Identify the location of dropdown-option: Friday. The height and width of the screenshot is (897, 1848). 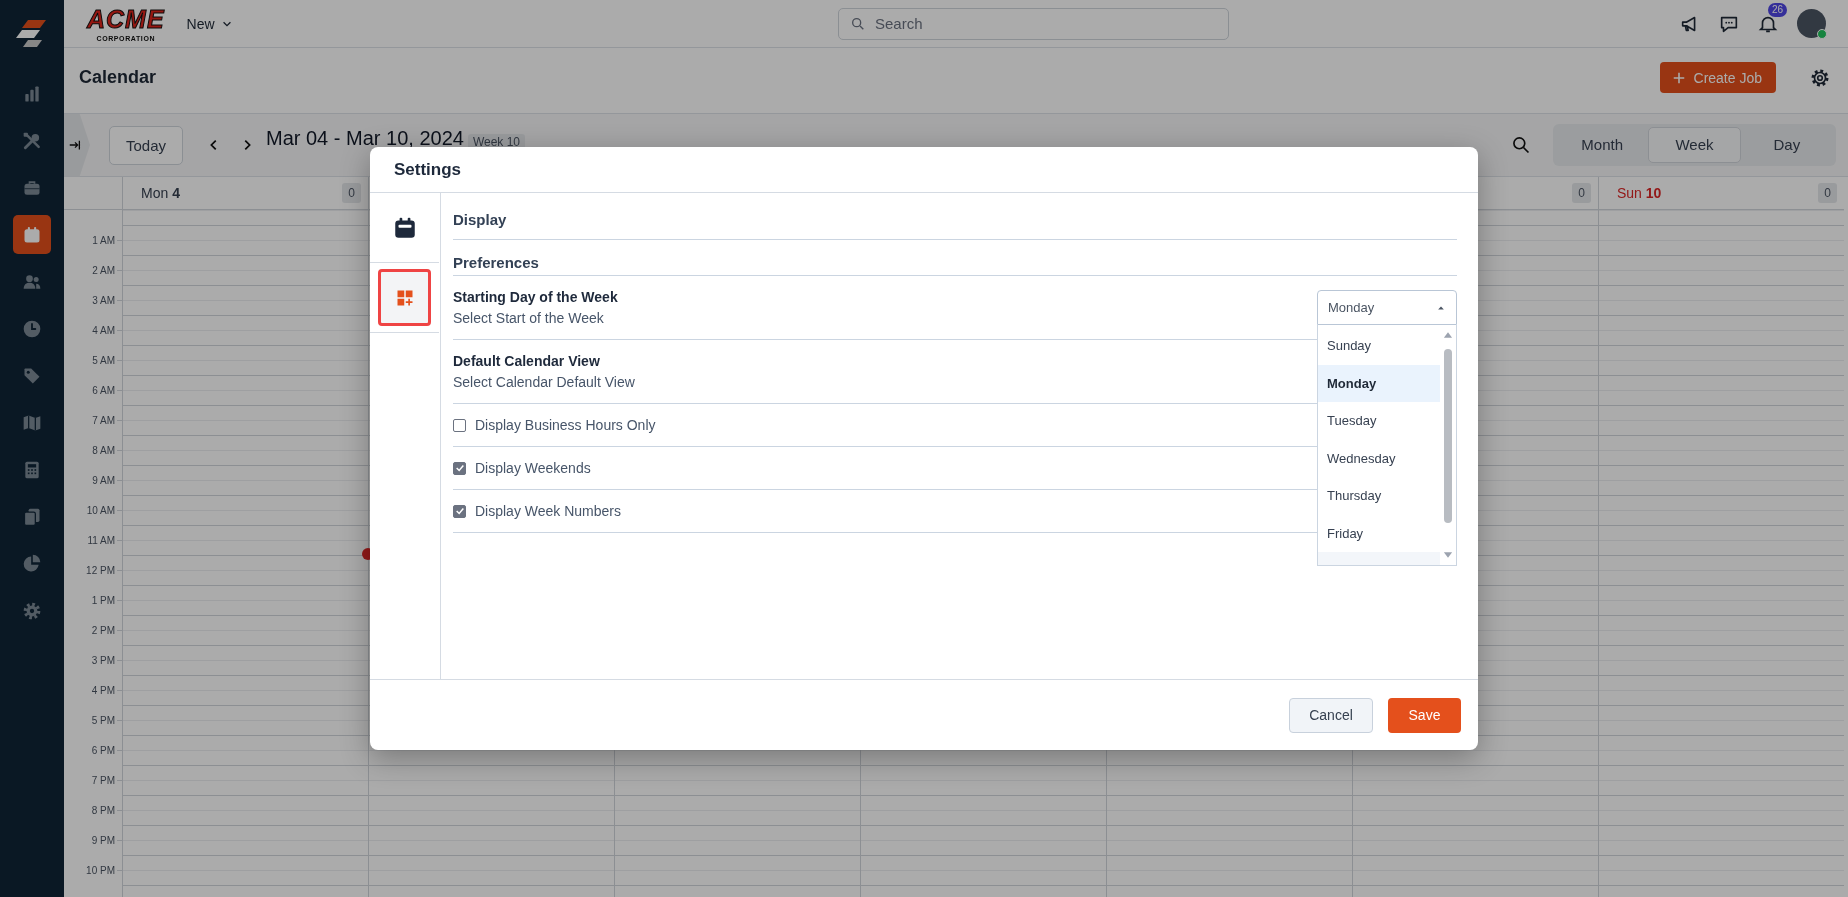
(1379, 533).